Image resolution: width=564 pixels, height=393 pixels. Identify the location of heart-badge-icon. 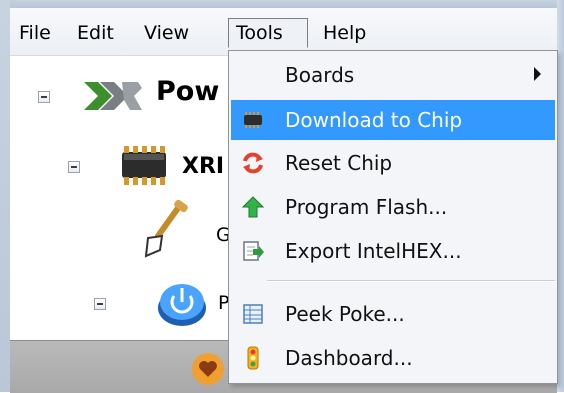
(208, 369).